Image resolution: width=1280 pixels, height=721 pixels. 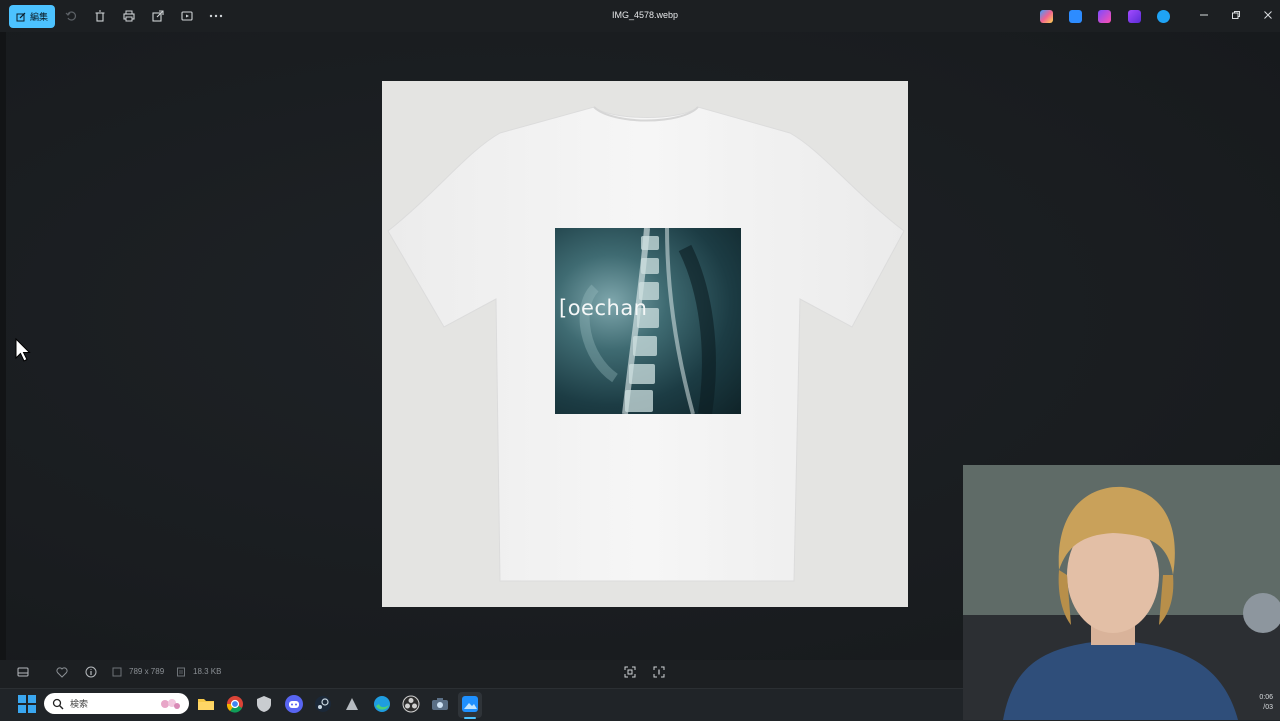 I want to click on more-icon, so click(x=216, y=16).